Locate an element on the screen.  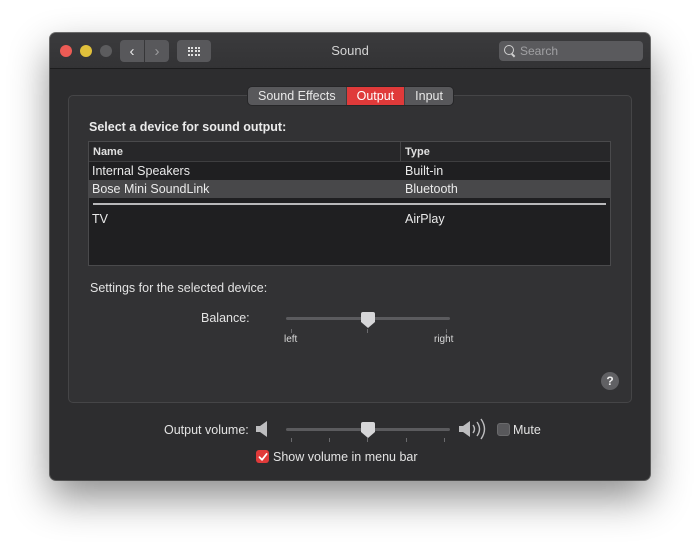
column-header-type: Type is located at coordinates (415, 151).